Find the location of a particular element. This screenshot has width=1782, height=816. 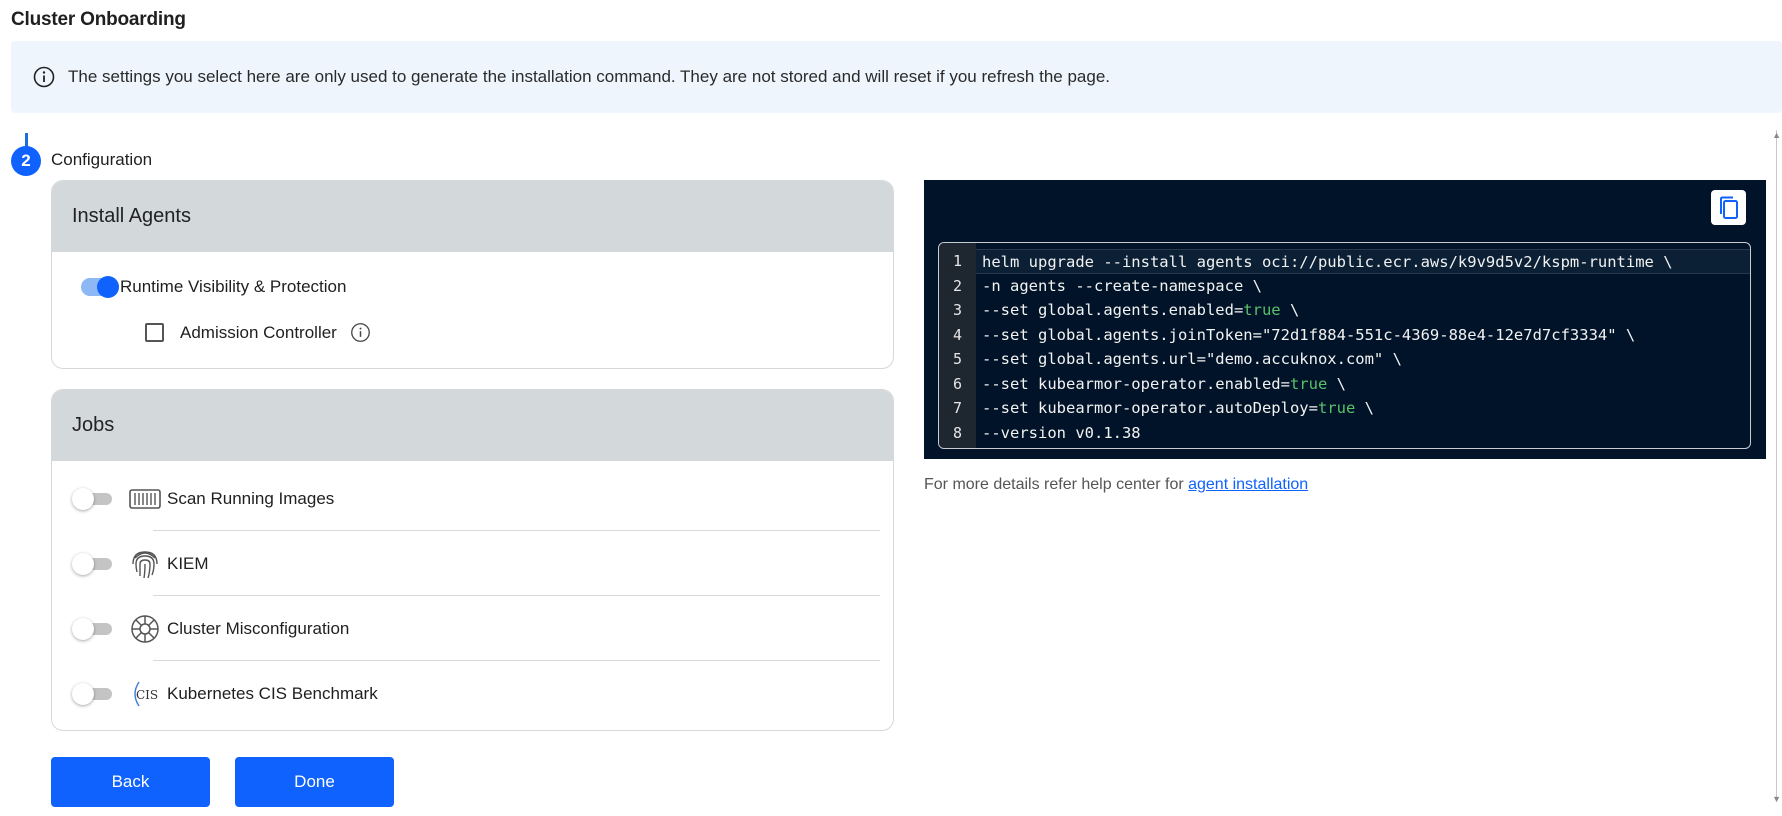

line-number-gutter: 1 2 3 4 5 6 7 8 is located at coordinates (957, 345).